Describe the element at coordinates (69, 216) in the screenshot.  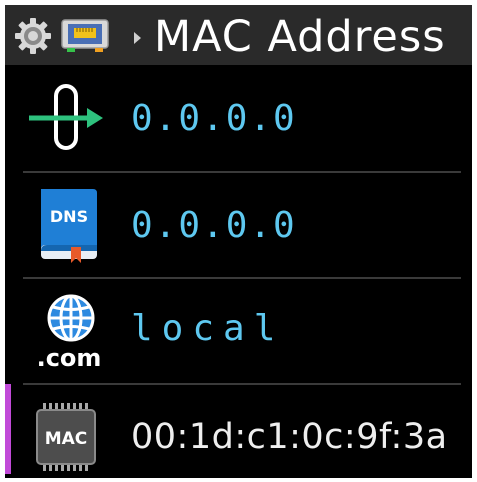
I see `dns-icon-label: DNS` at that location.